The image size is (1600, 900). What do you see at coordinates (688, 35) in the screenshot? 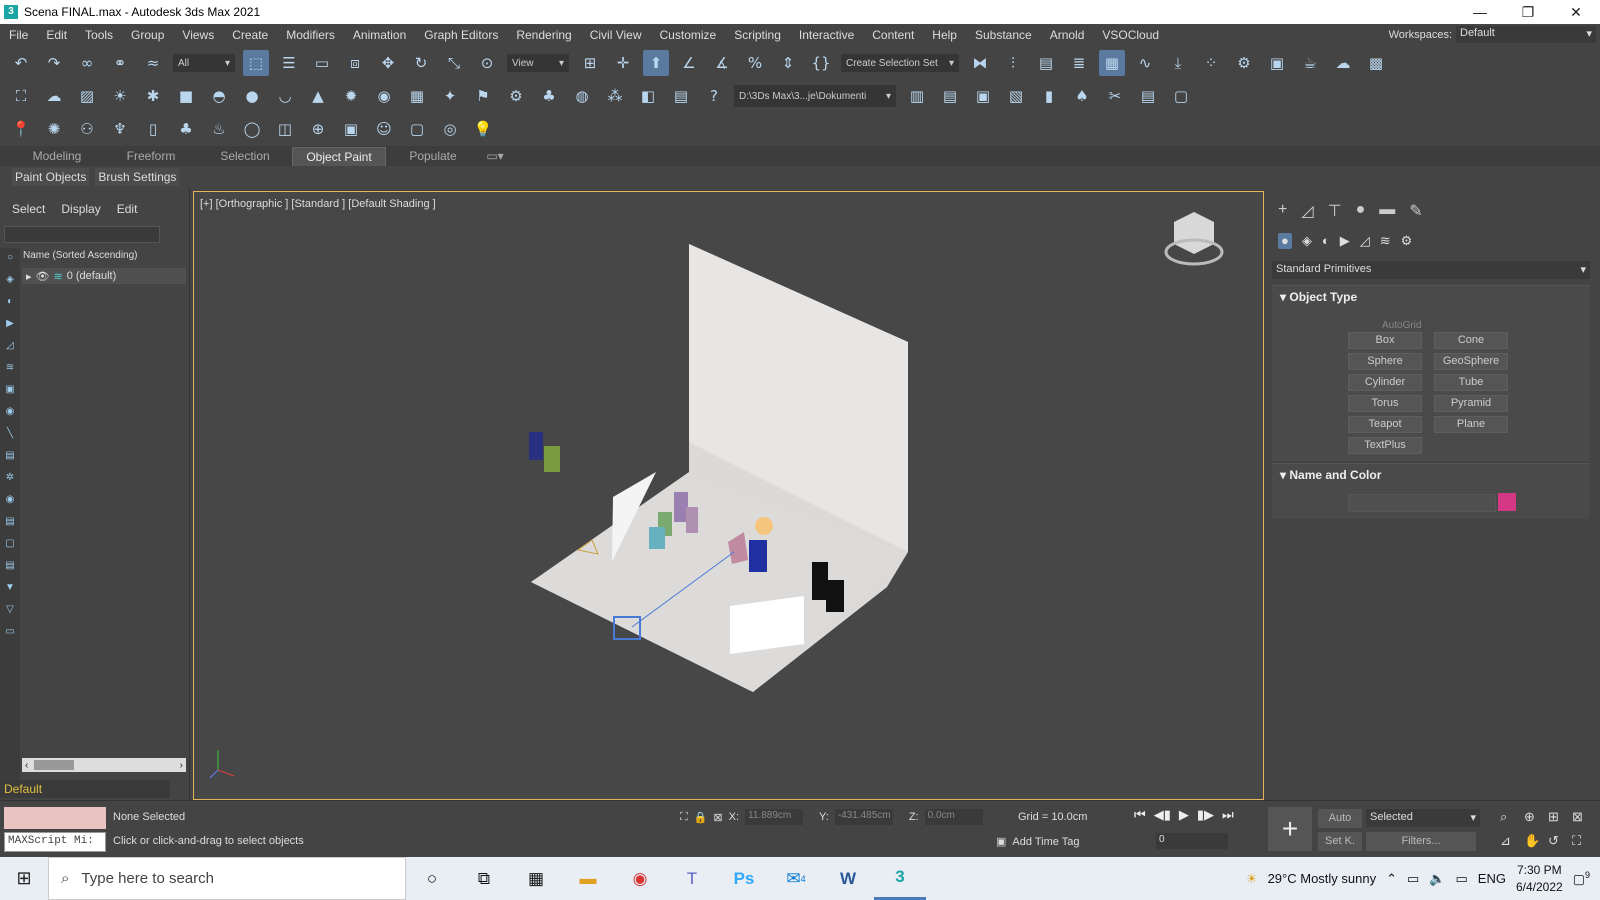
I see `menu-customize: Customize` at bounding box center [688, 35].